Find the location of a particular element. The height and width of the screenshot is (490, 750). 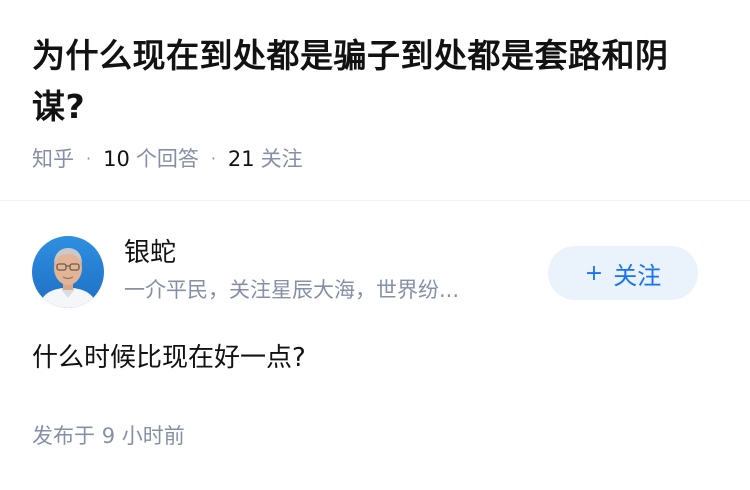

publish-time: 发布于 9 小时前 is located at coordinates (108, 436).